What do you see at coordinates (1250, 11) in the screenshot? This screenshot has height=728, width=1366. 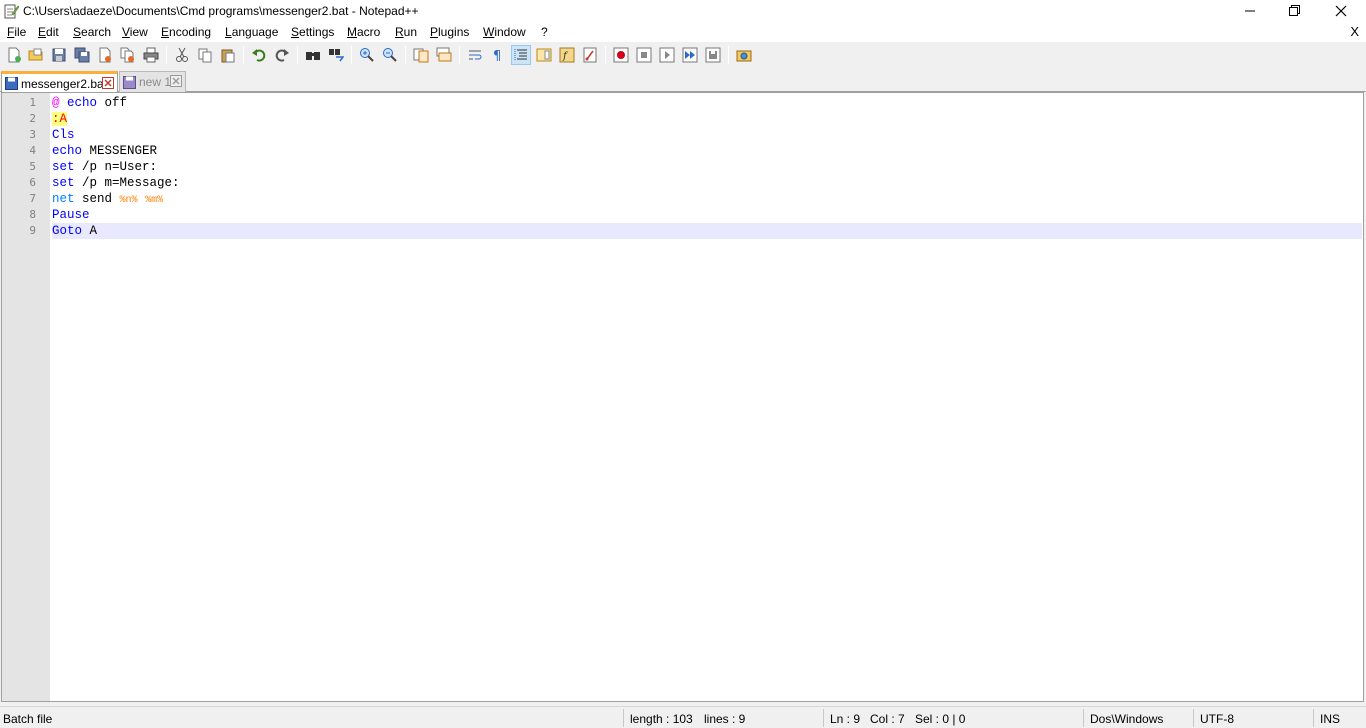 I see `minimize-button` at bounding box center [1250, 11].